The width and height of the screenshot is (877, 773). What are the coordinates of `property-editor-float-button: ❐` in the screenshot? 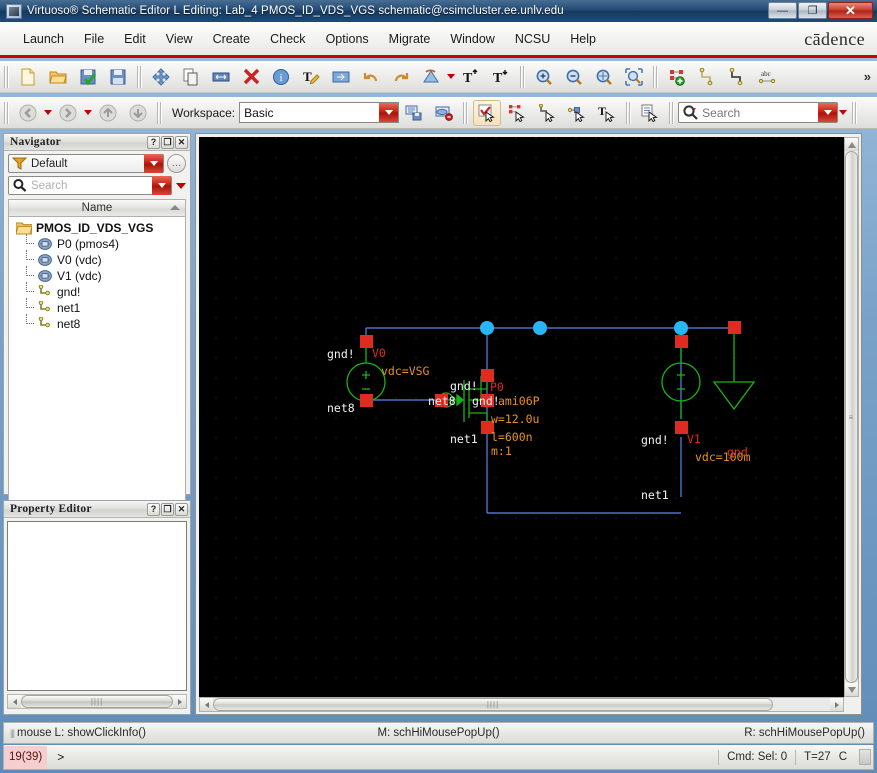 It's located at (167, 509).